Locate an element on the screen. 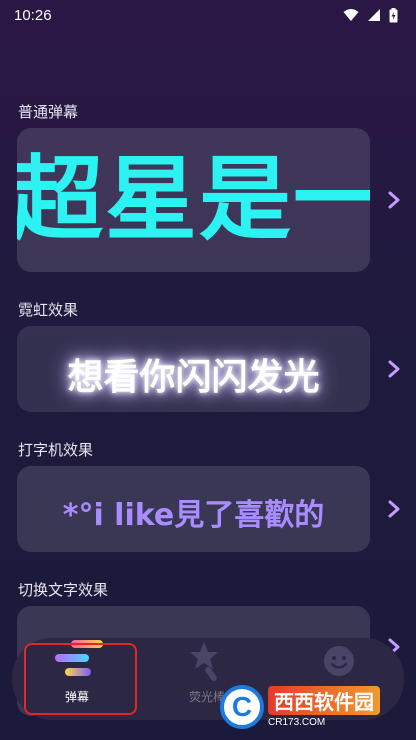 This screenshot has height=740, width=416. section-label-switch: 切换文字效果 is located at coordinates (63, 590).